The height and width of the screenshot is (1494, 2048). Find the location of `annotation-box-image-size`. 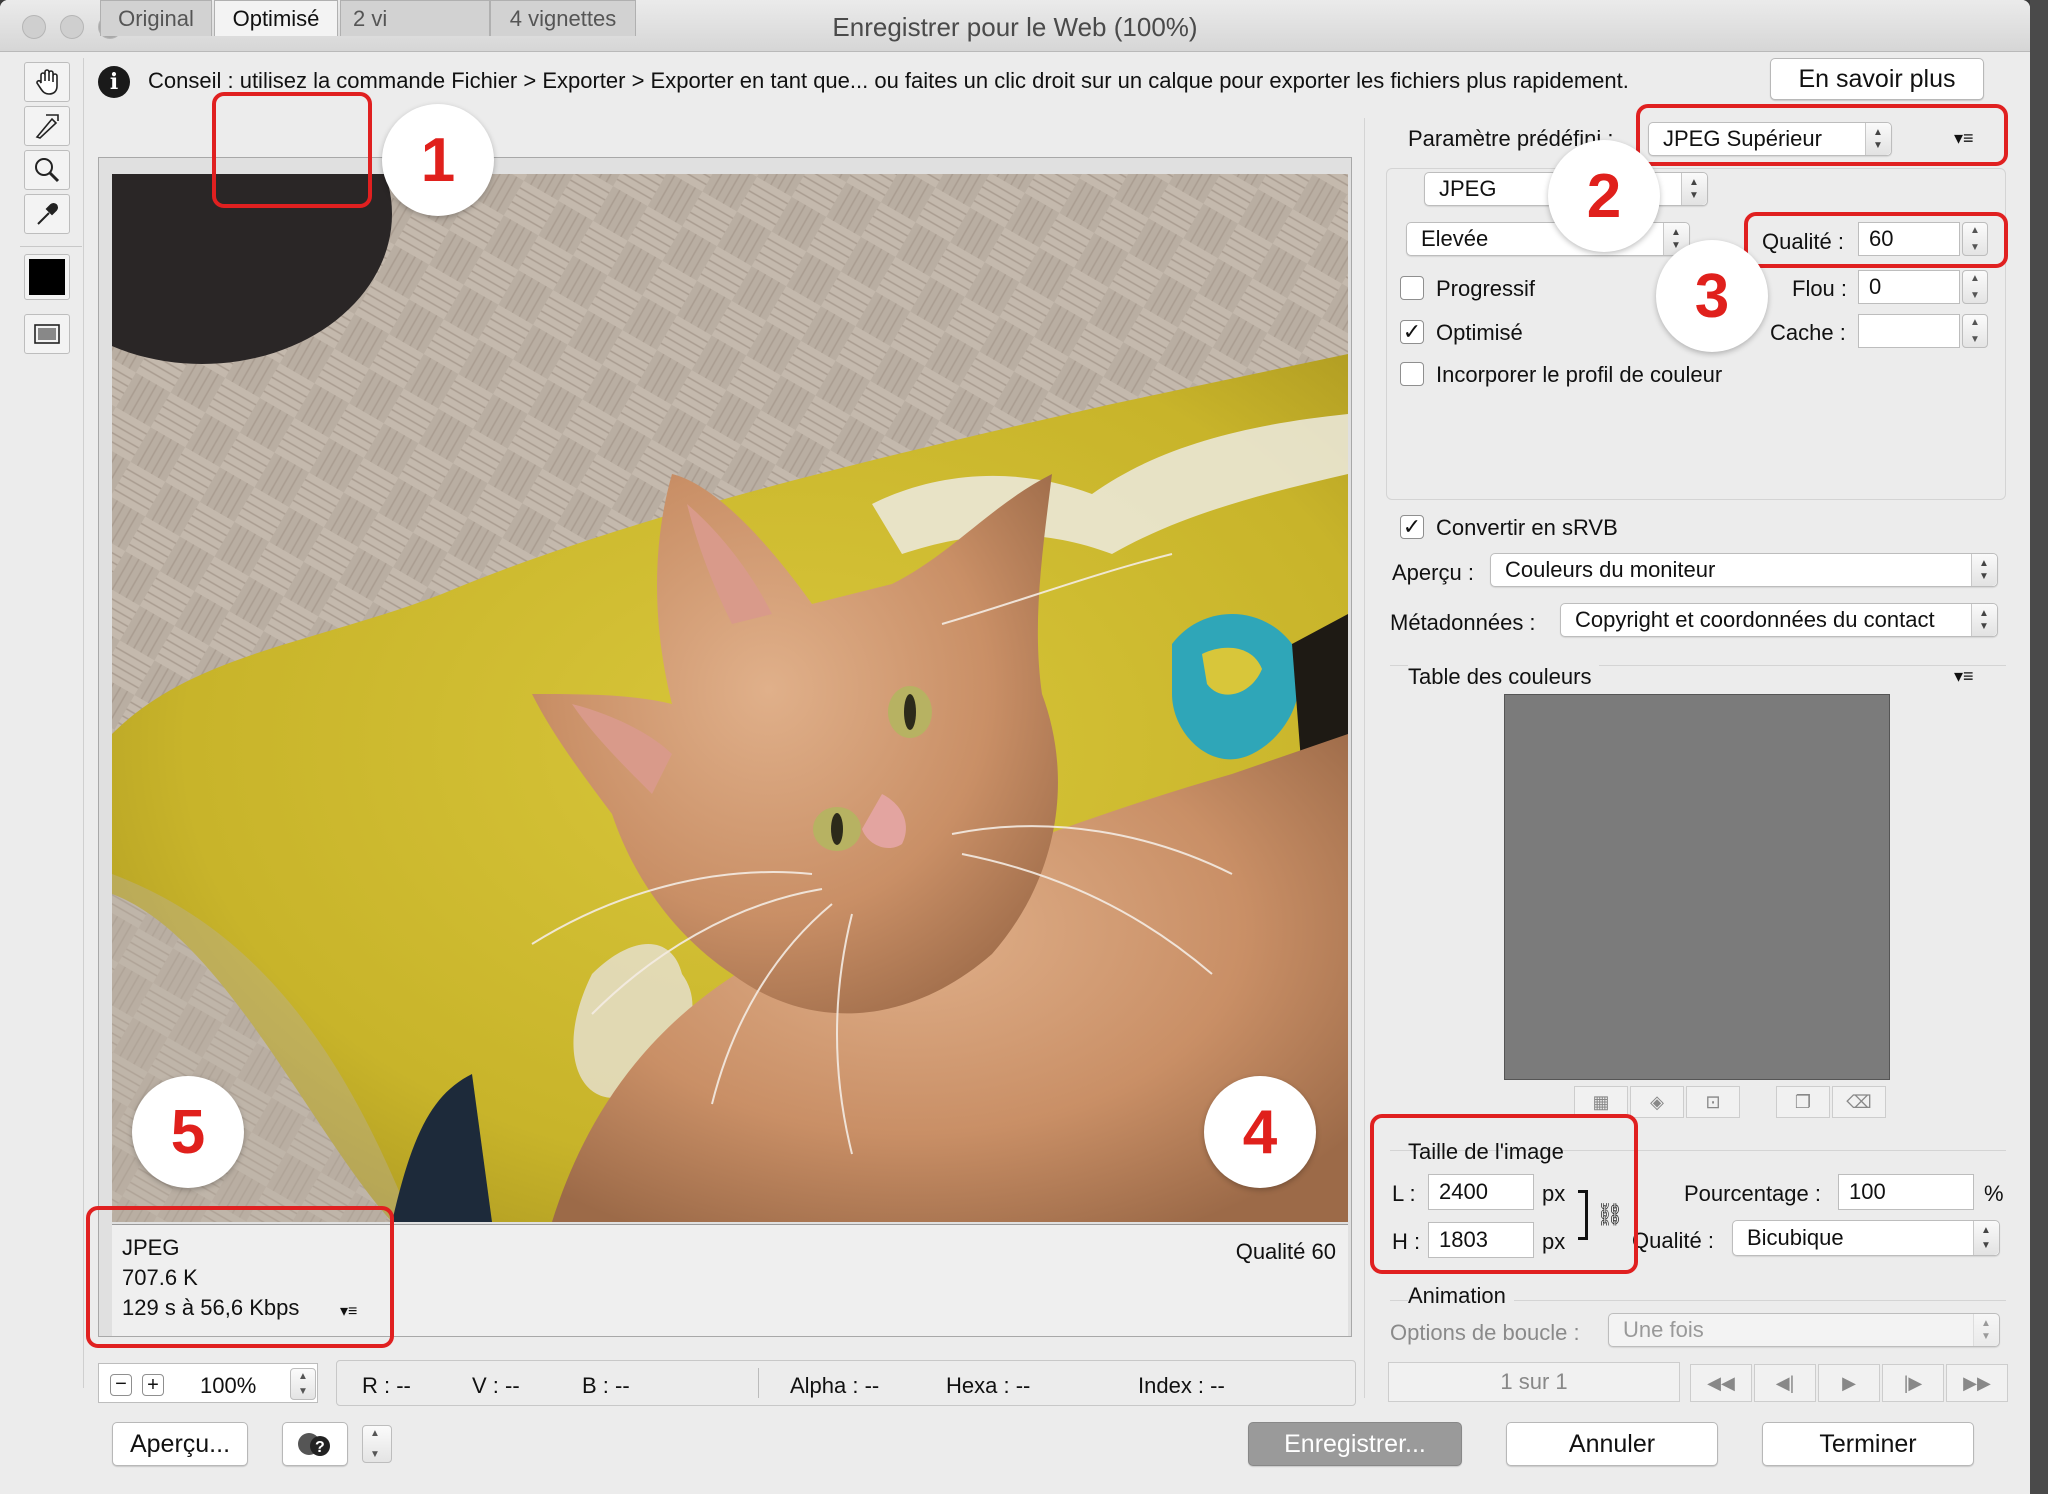

annotation-box-image-size is located at coordinates (1504, 1194).